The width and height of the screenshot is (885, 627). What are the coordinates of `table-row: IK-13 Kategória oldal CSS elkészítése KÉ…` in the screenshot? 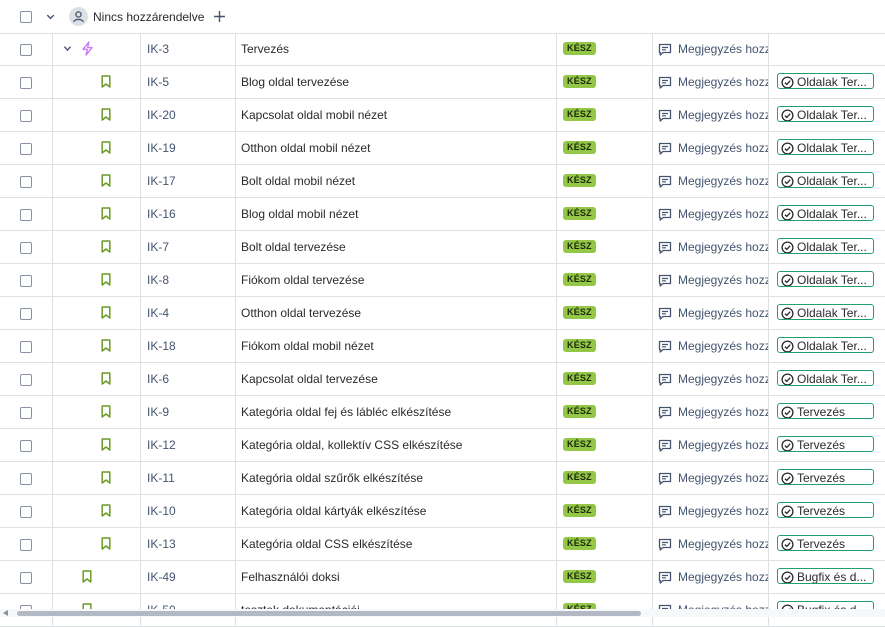 It's located at (442, 544).